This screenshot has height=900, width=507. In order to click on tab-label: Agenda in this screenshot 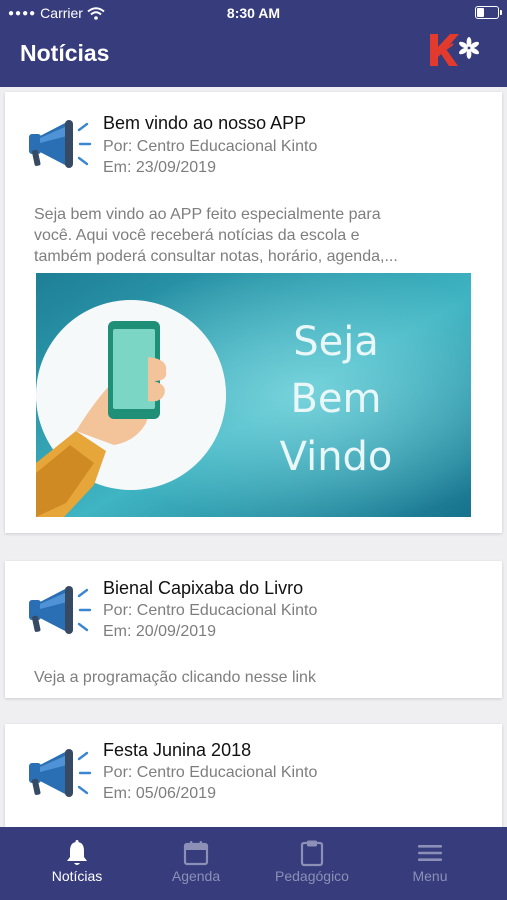, I will do `click(196, 876)`.